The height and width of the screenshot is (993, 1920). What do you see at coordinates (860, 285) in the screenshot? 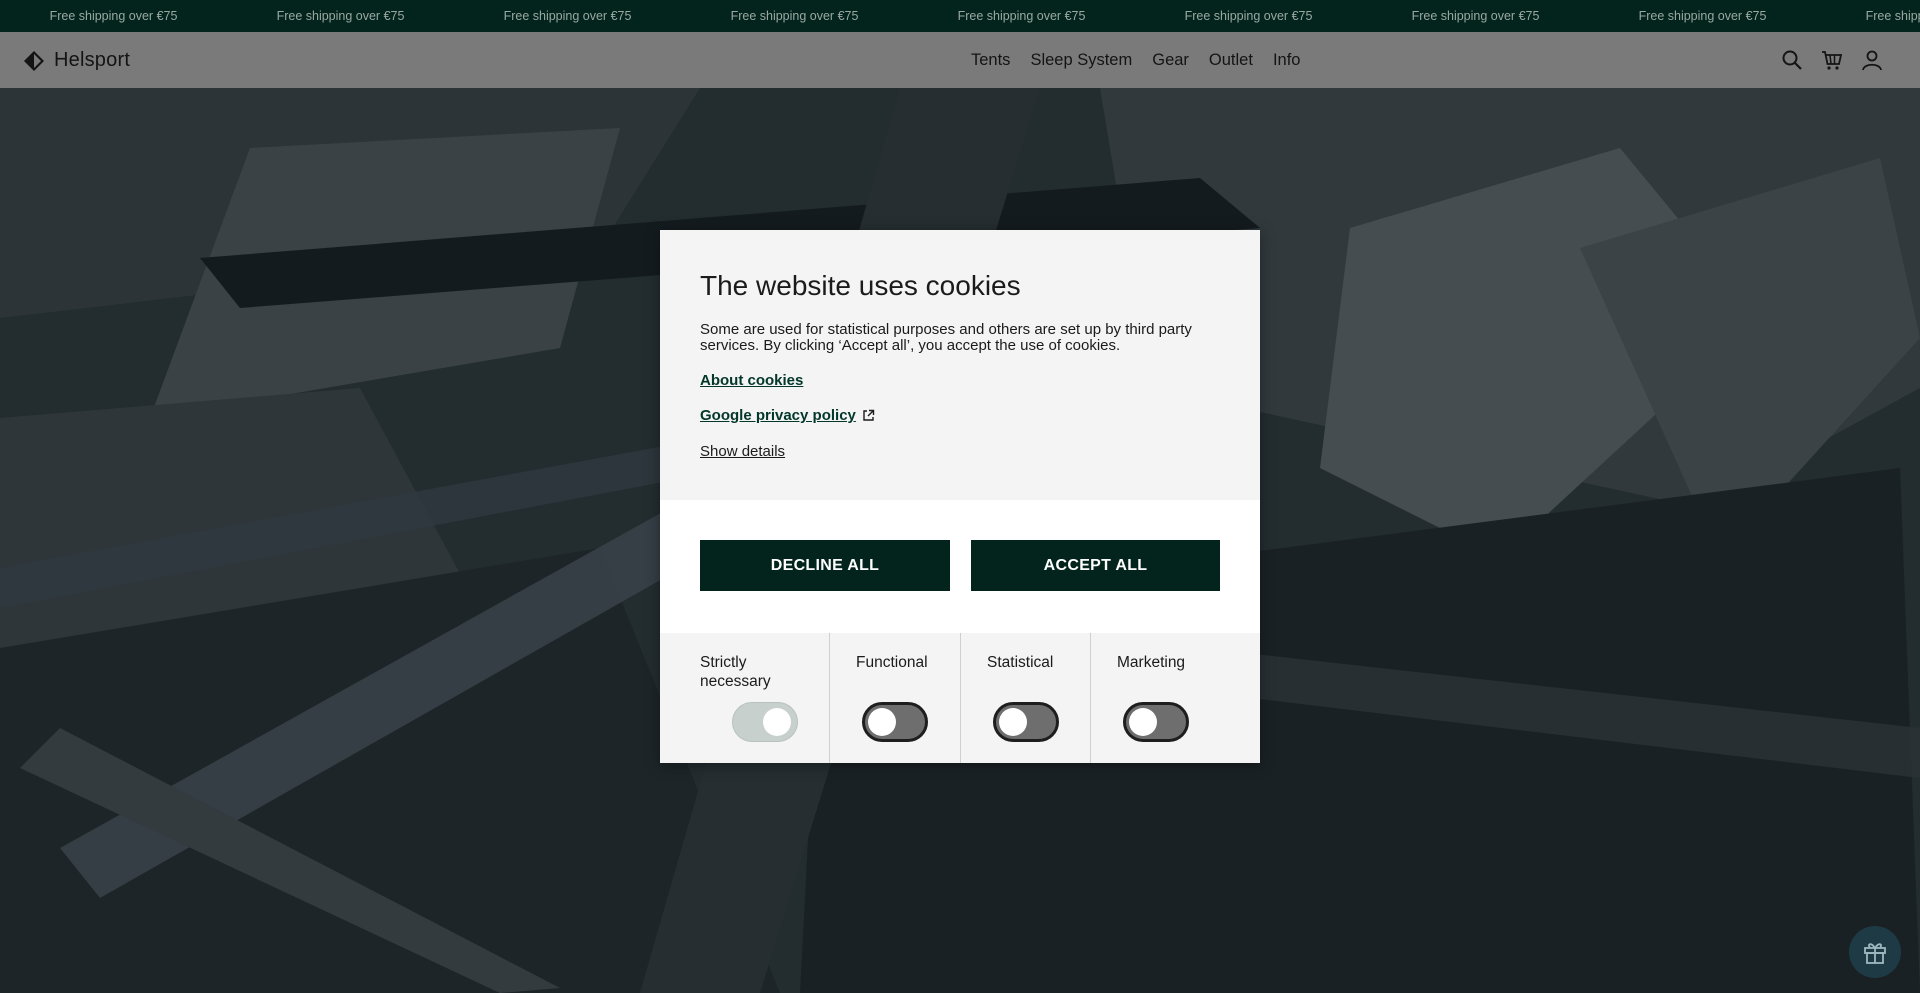
I see `cookie-dialog-title: The website uses cookies` at bounding box center [860, 285].